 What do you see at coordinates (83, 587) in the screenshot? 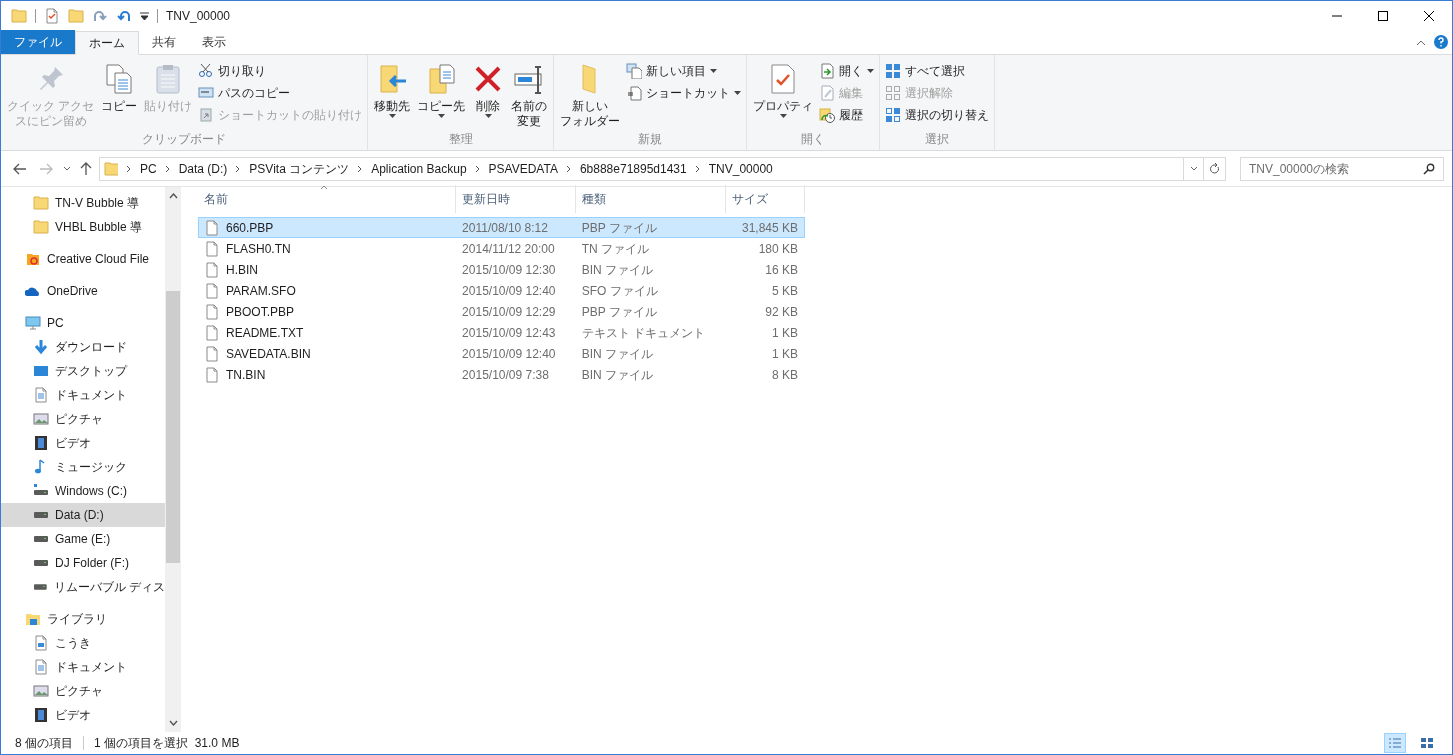
I see `sidebar-item: リムーバブル ディス` at bounding box center [83, 587].